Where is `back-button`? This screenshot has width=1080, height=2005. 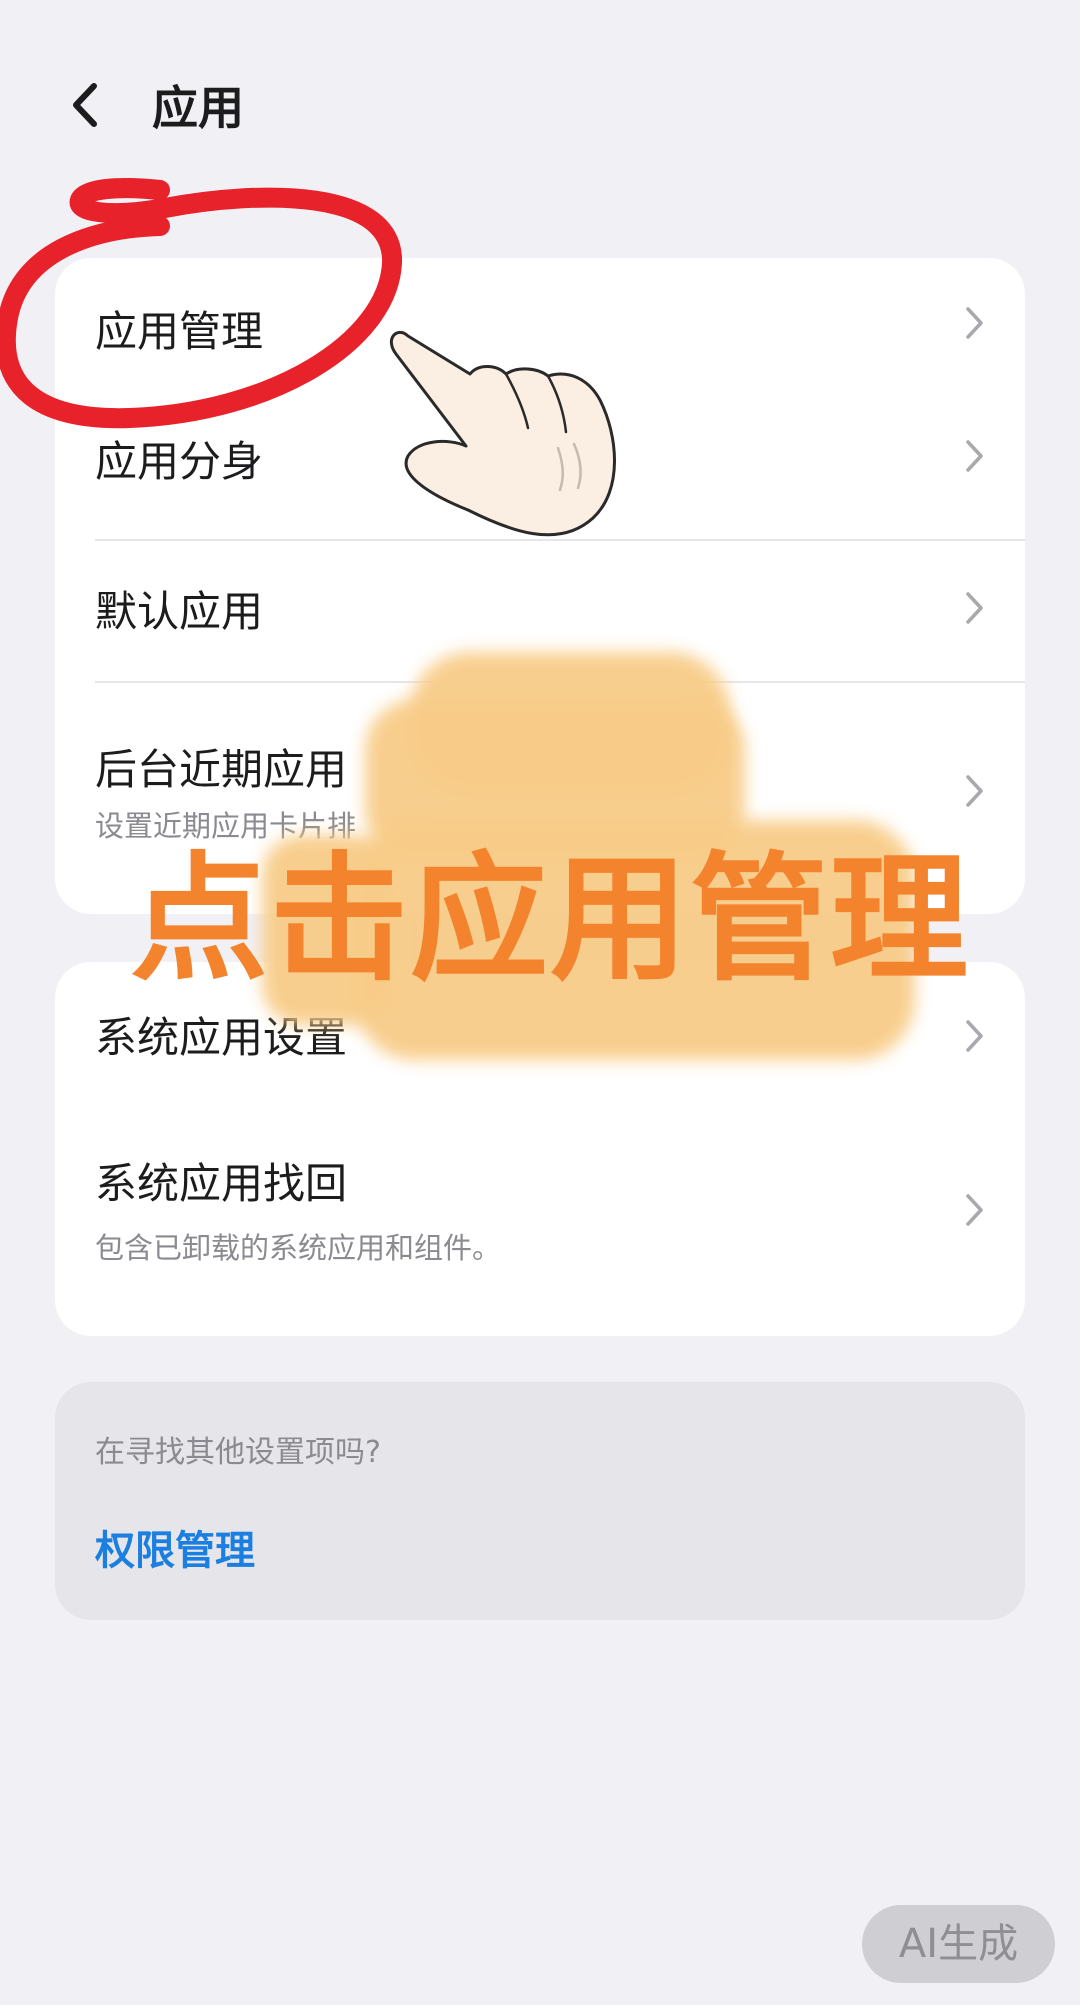 back-button is located at coordinates (85, 105).